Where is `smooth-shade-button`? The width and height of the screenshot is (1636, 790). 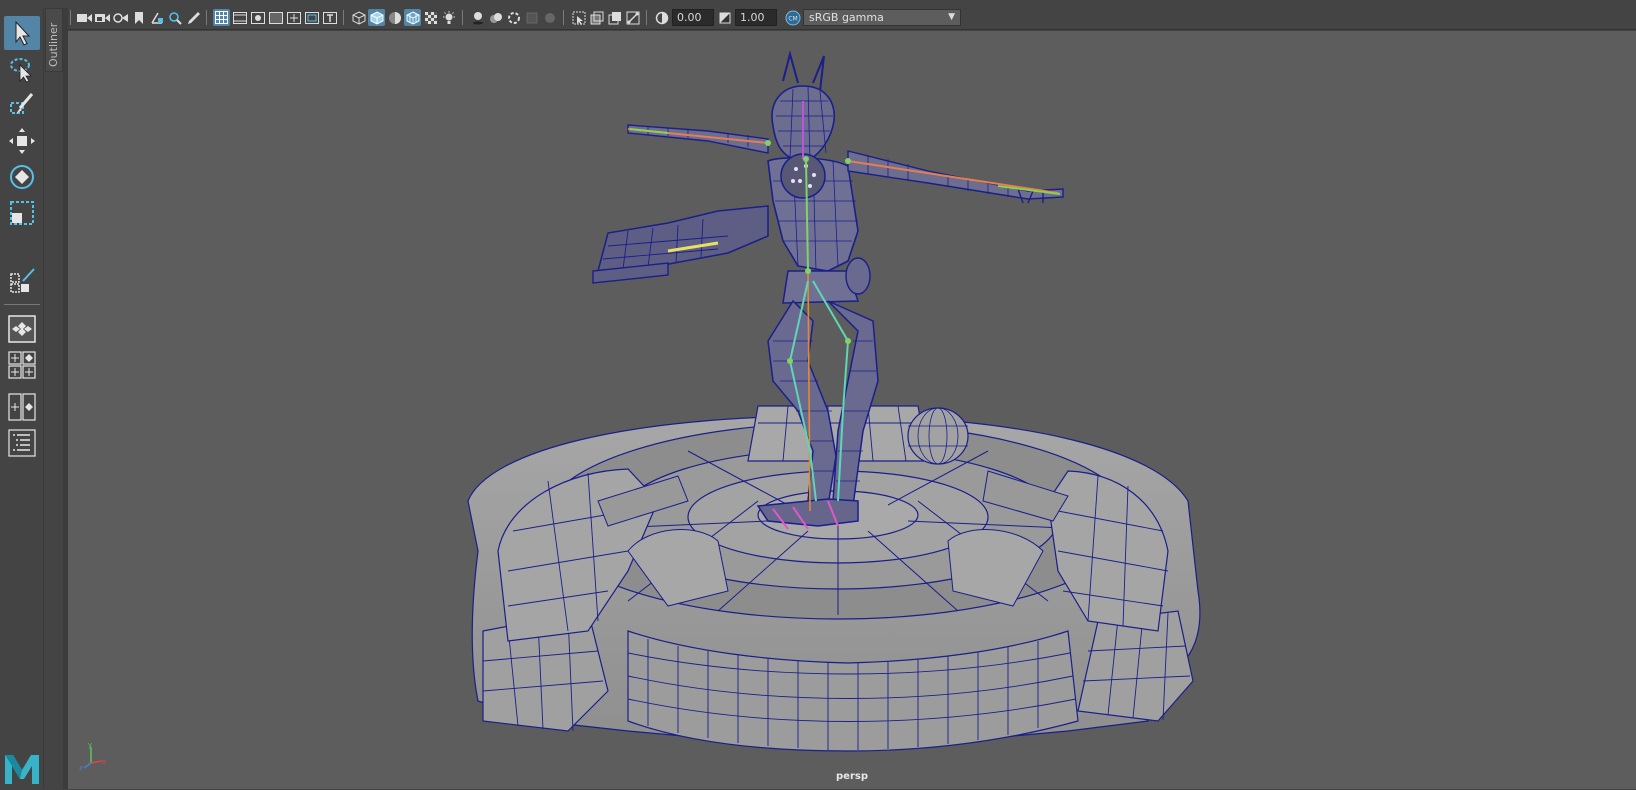
smooth-shade-button is located at coordinates (376, 17).